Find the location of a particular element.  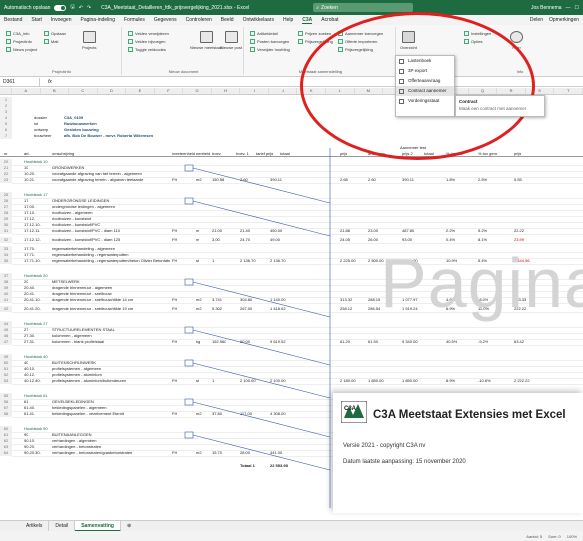

fields-add-icon is located at coordinates (130, 41).